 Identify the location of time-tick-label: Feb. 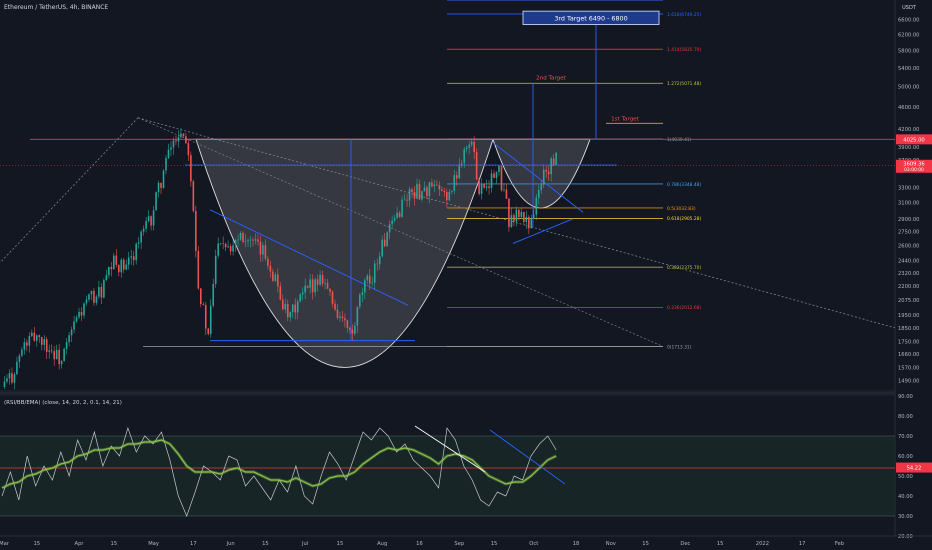
(840, 544).